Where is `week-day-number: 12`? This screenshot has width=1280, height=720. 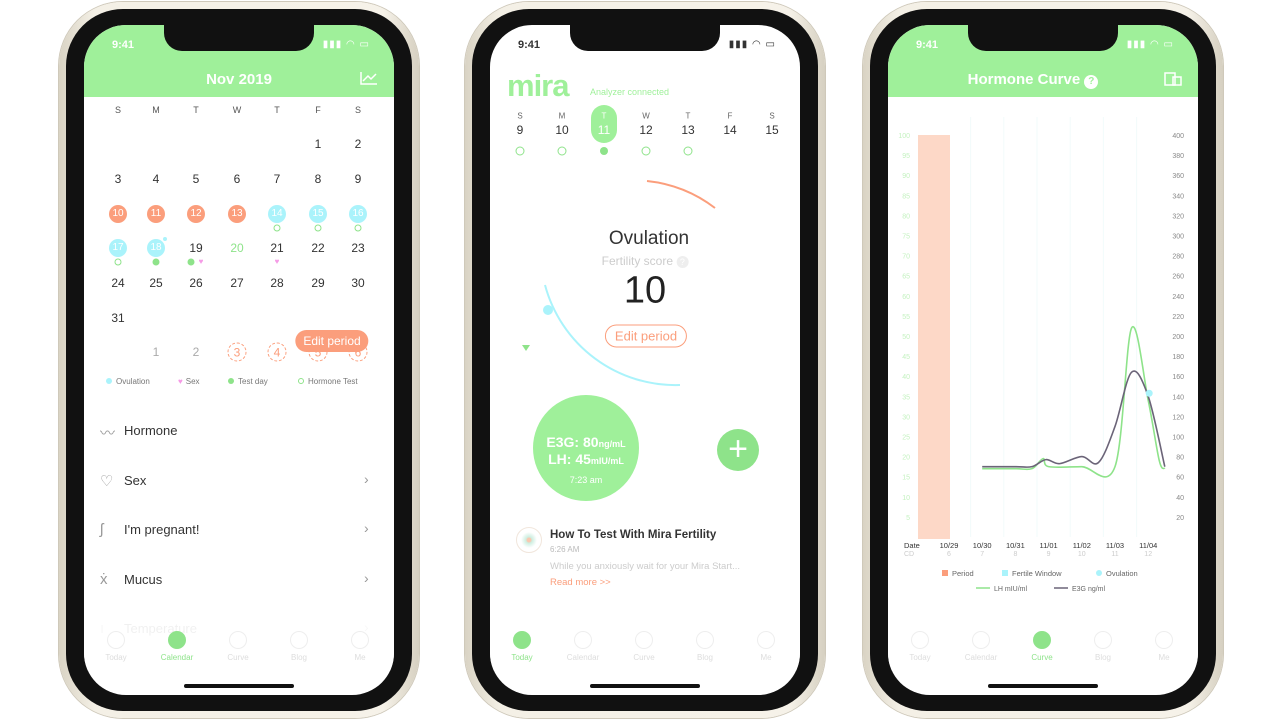
week-day-number: 12 is located at coordinates (645, 130).